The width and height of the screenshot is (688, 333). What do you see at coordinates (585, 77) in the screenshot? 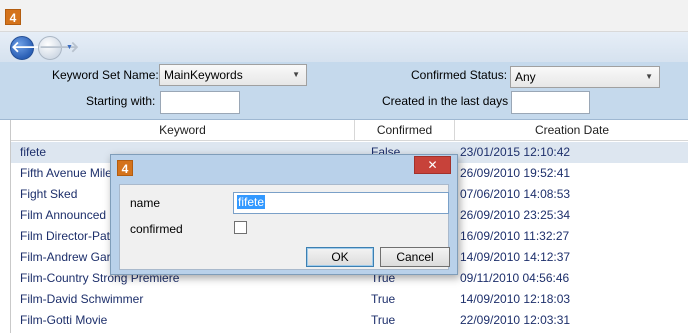
I see `confirmed-status-select: Any ▼` at bounding box center [585, 77].